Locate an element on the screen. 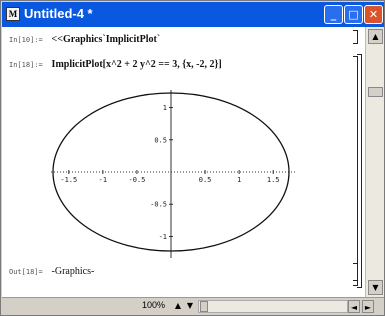 Image resolution: width=385 pixels, height=316 pixels. x-tick-label: -0.5 is located at coordinates (137, 180).